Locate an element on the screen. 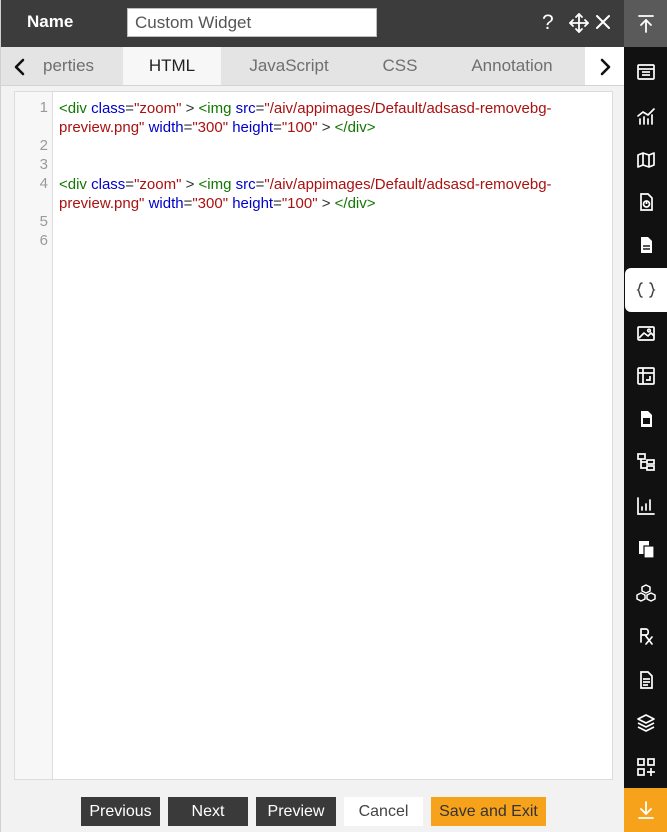 The width and height of the screenshot is (667, 832). tab-html-label: HTML is located at coordinates (172, 65).